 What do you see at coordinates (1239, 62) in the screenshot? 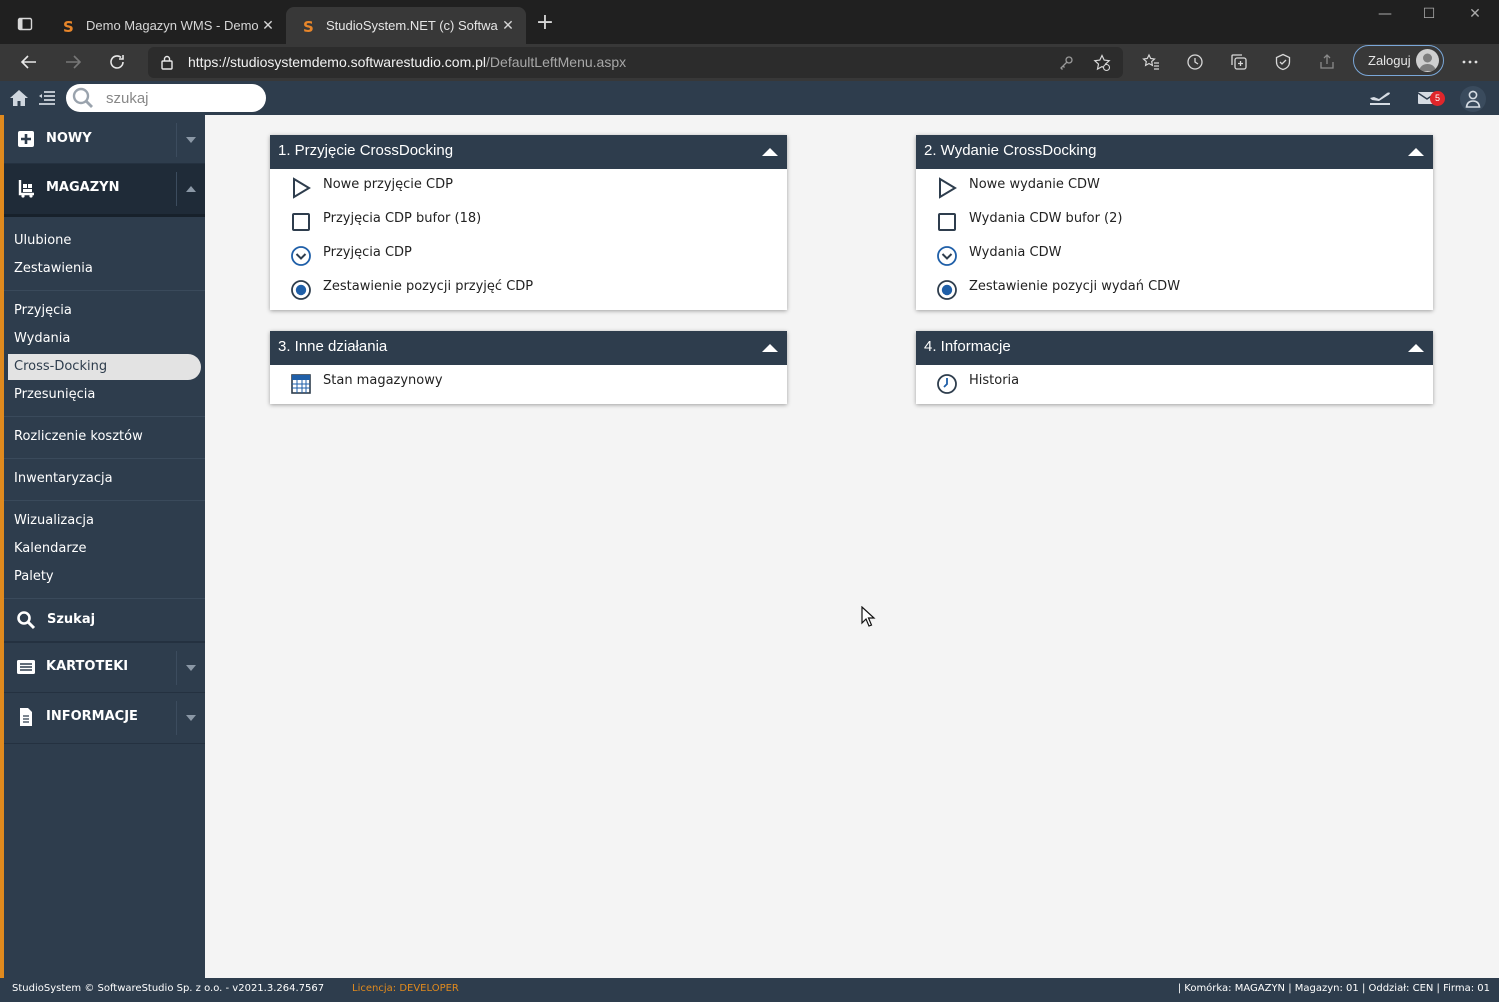
I see `collections-icon` at bounding box center [1239, 62].